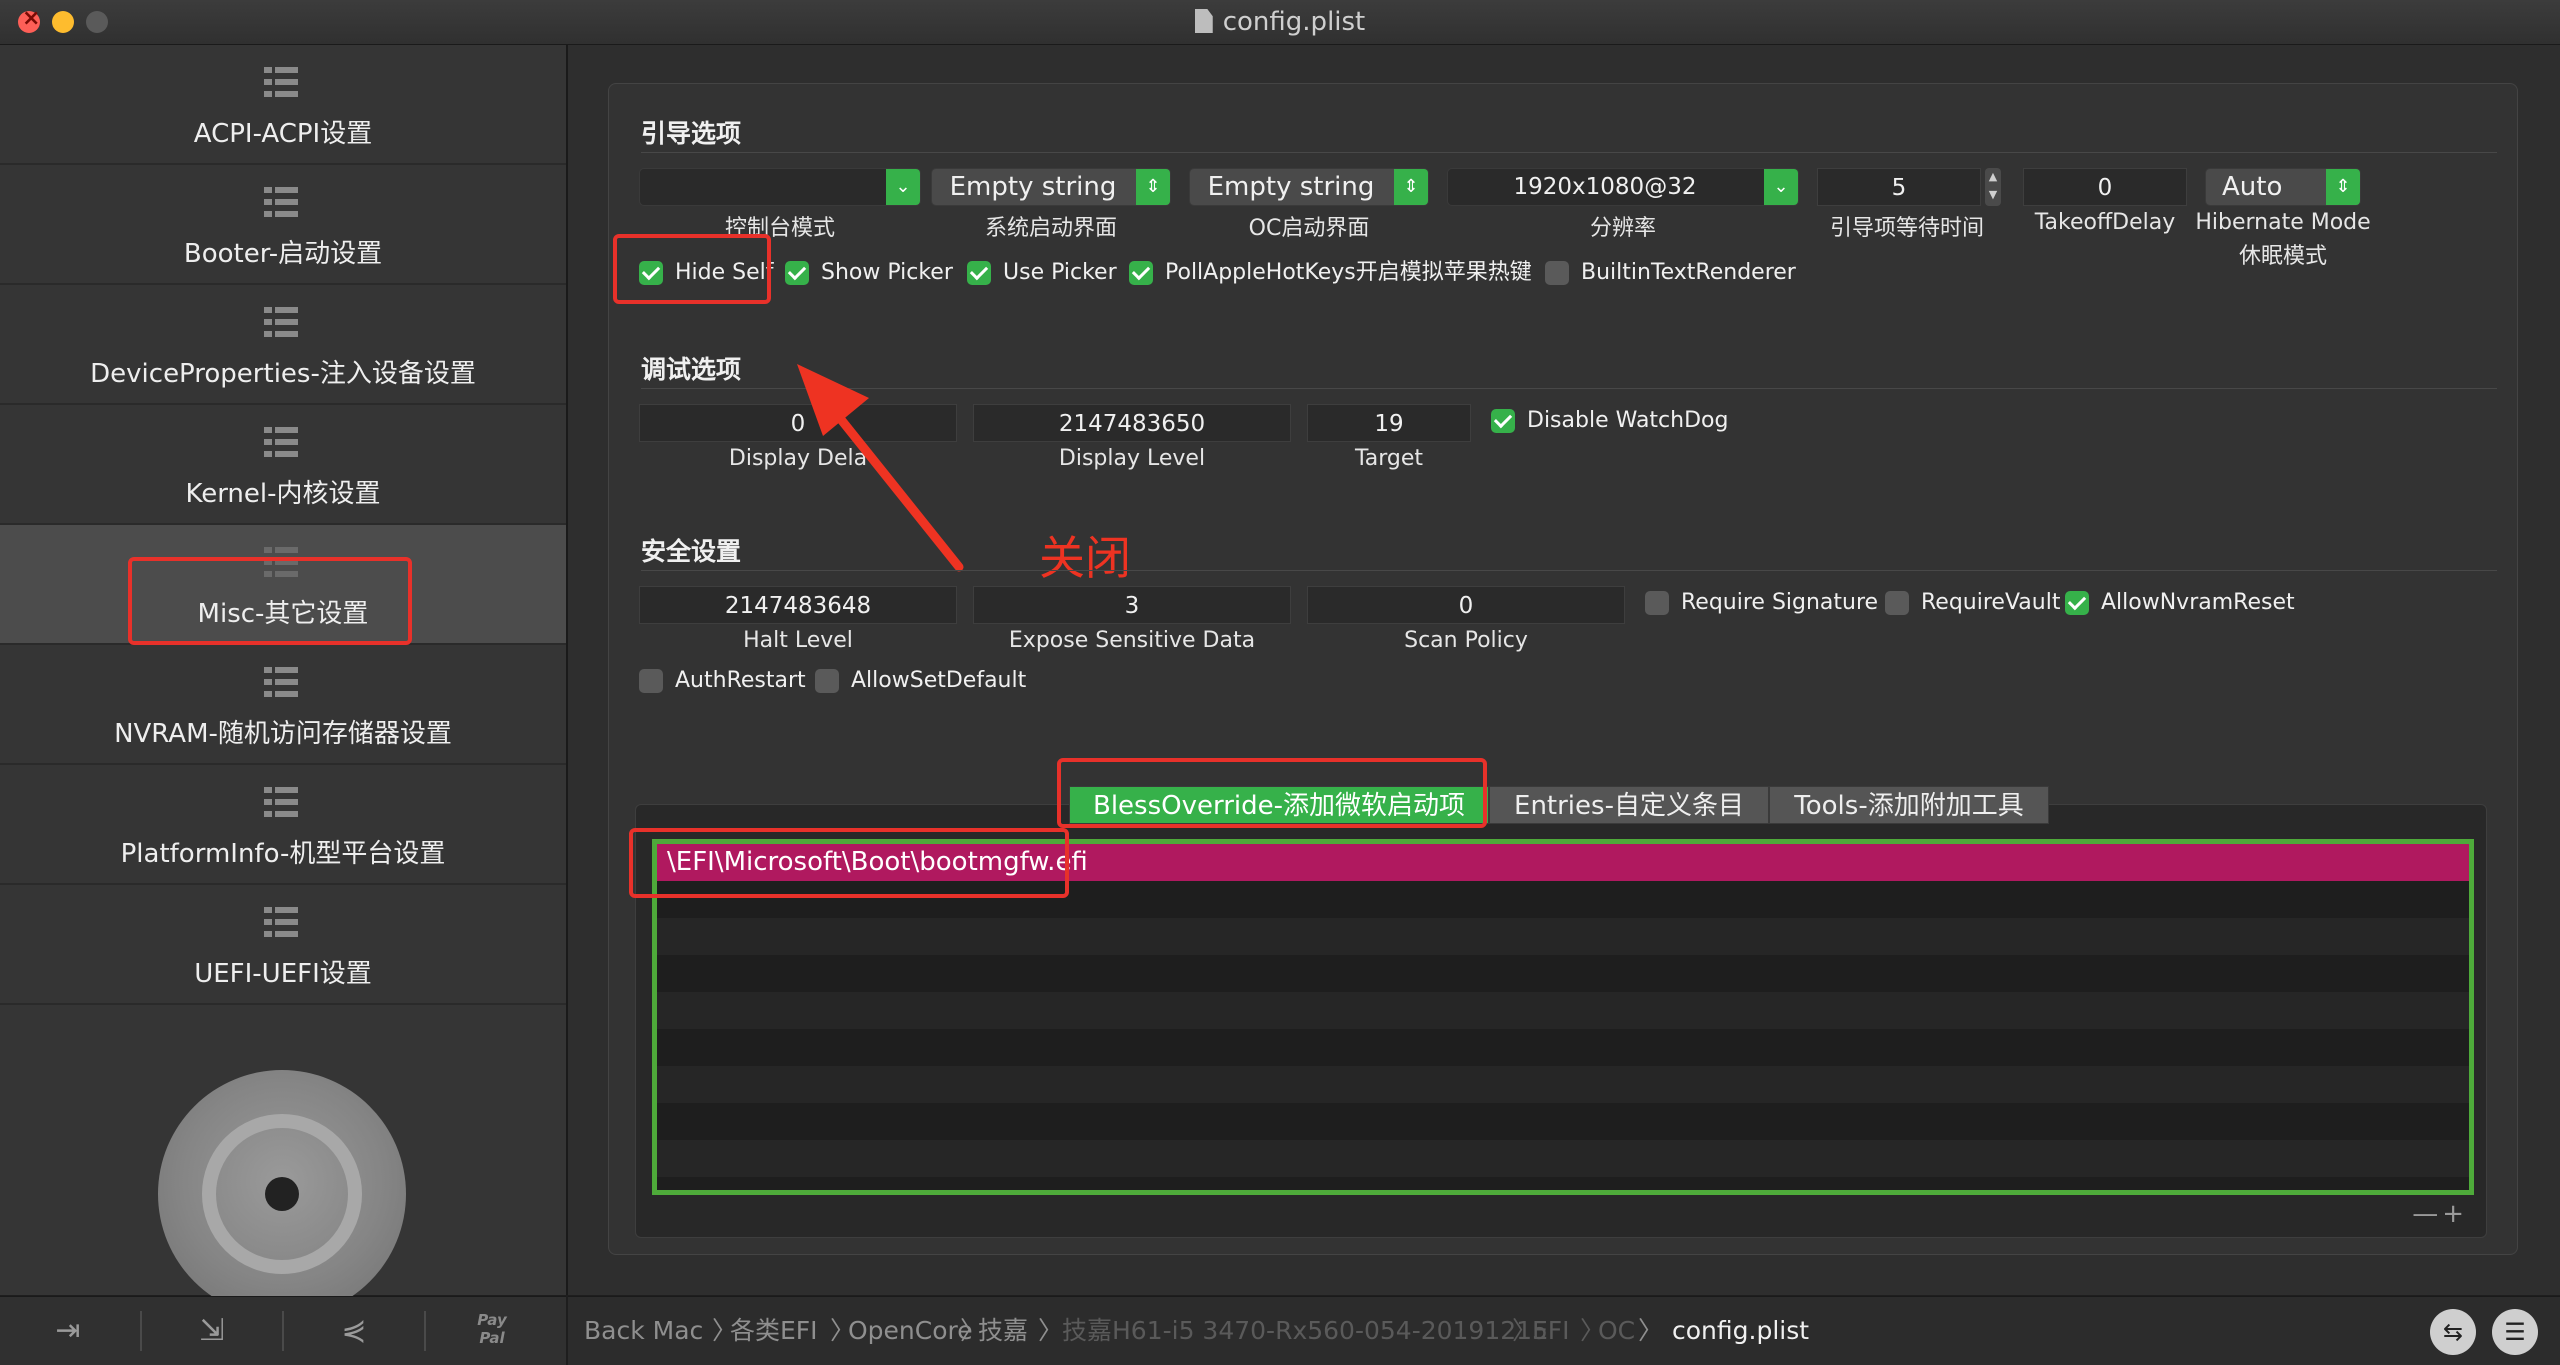 This screenshot has height=1365, width=2560. Describe the element at coordinates (2283, 222) in the screenshot. I see `hibernate-mode-label: Hibernate Mode` at that location.